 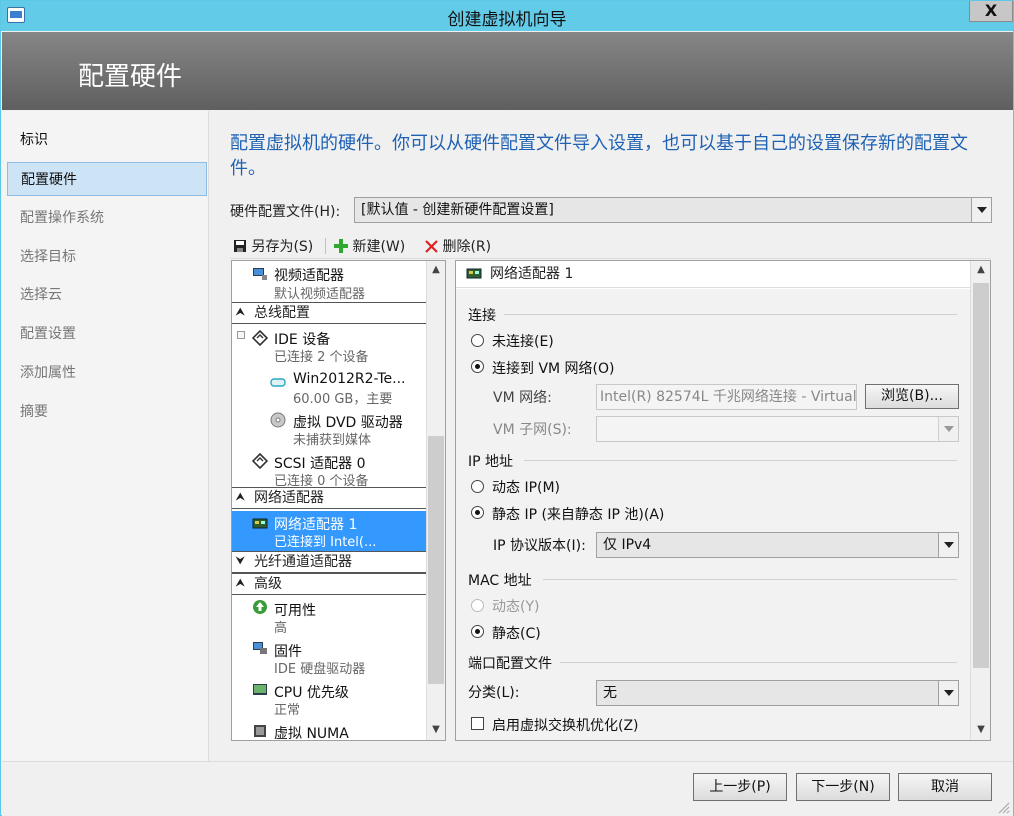 I want to click on vswitch-optimization-checkbox, so click(x=477, y=723).